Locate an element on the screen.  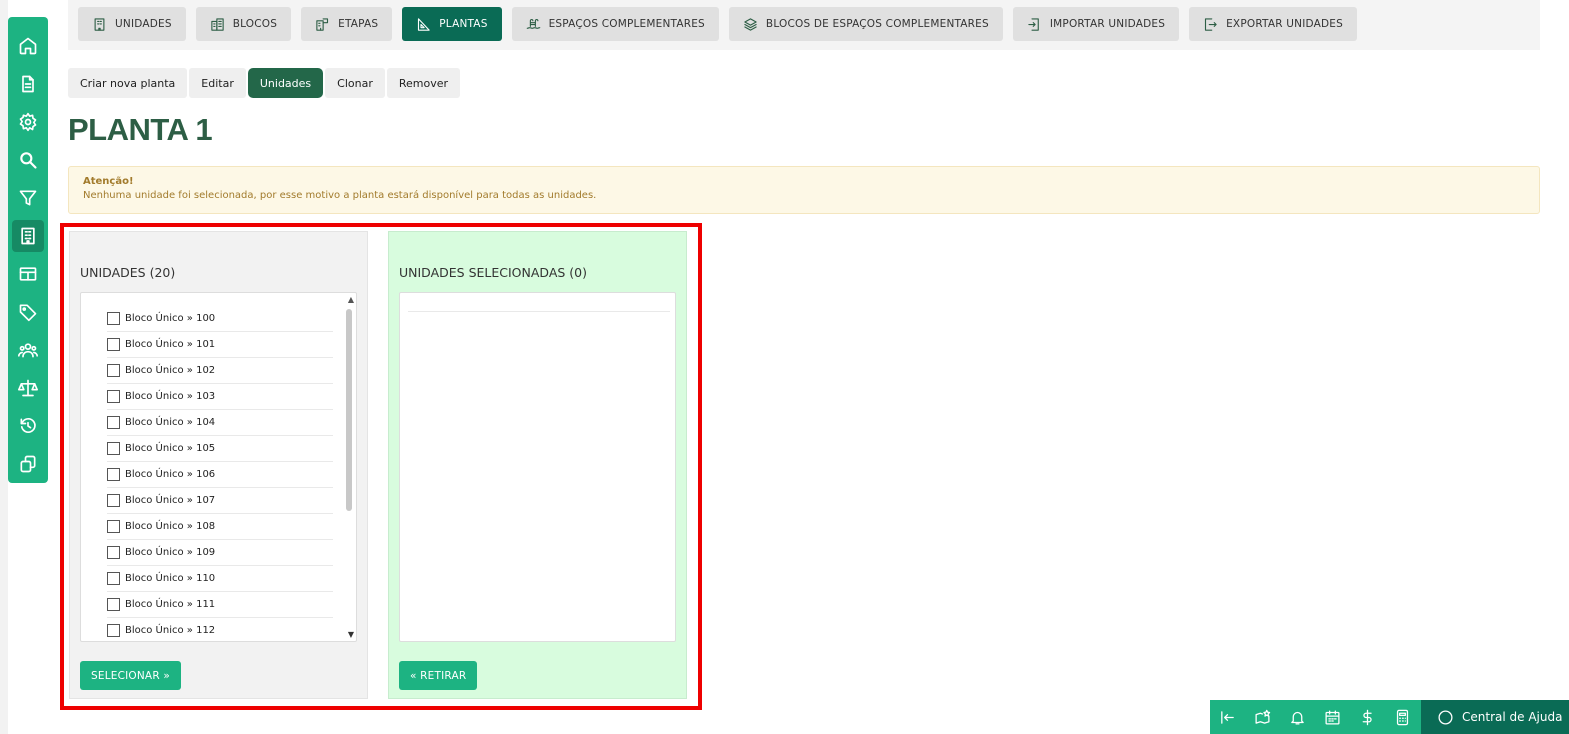
document-icon is located at coordinates (28, 84).